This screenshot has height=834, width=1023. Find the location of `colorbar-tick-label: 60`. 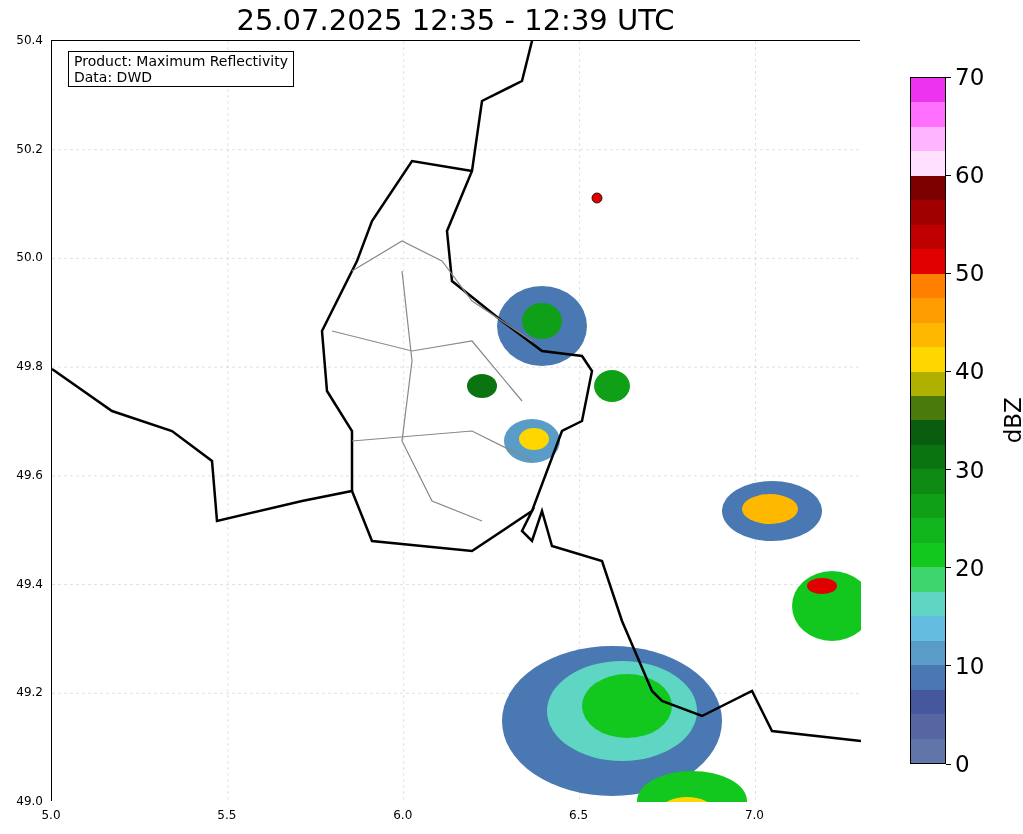

colorbar-tick-label: 60 is located at coordinates (965, 175).